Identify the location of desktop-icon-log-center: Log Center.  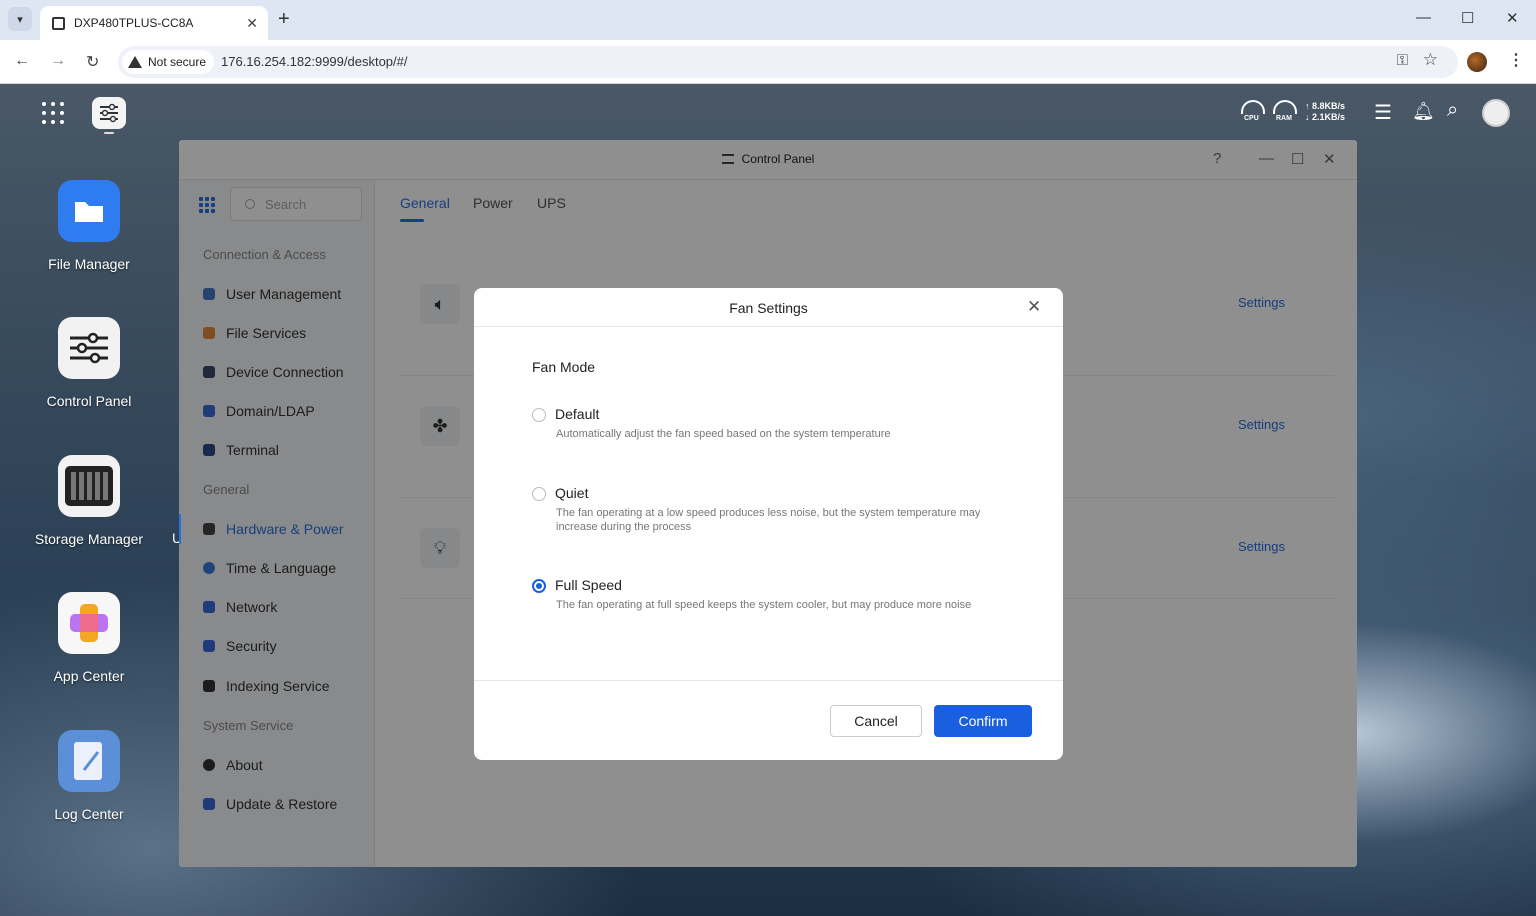
(89, 776).